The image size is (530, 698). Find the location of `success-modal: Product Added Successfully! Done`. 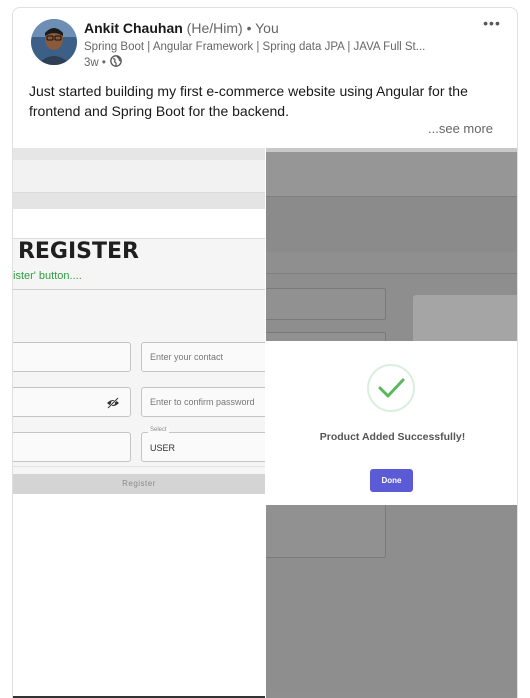

success-modal: Product Added Successfully! Done is located at coordinates (391, 423).